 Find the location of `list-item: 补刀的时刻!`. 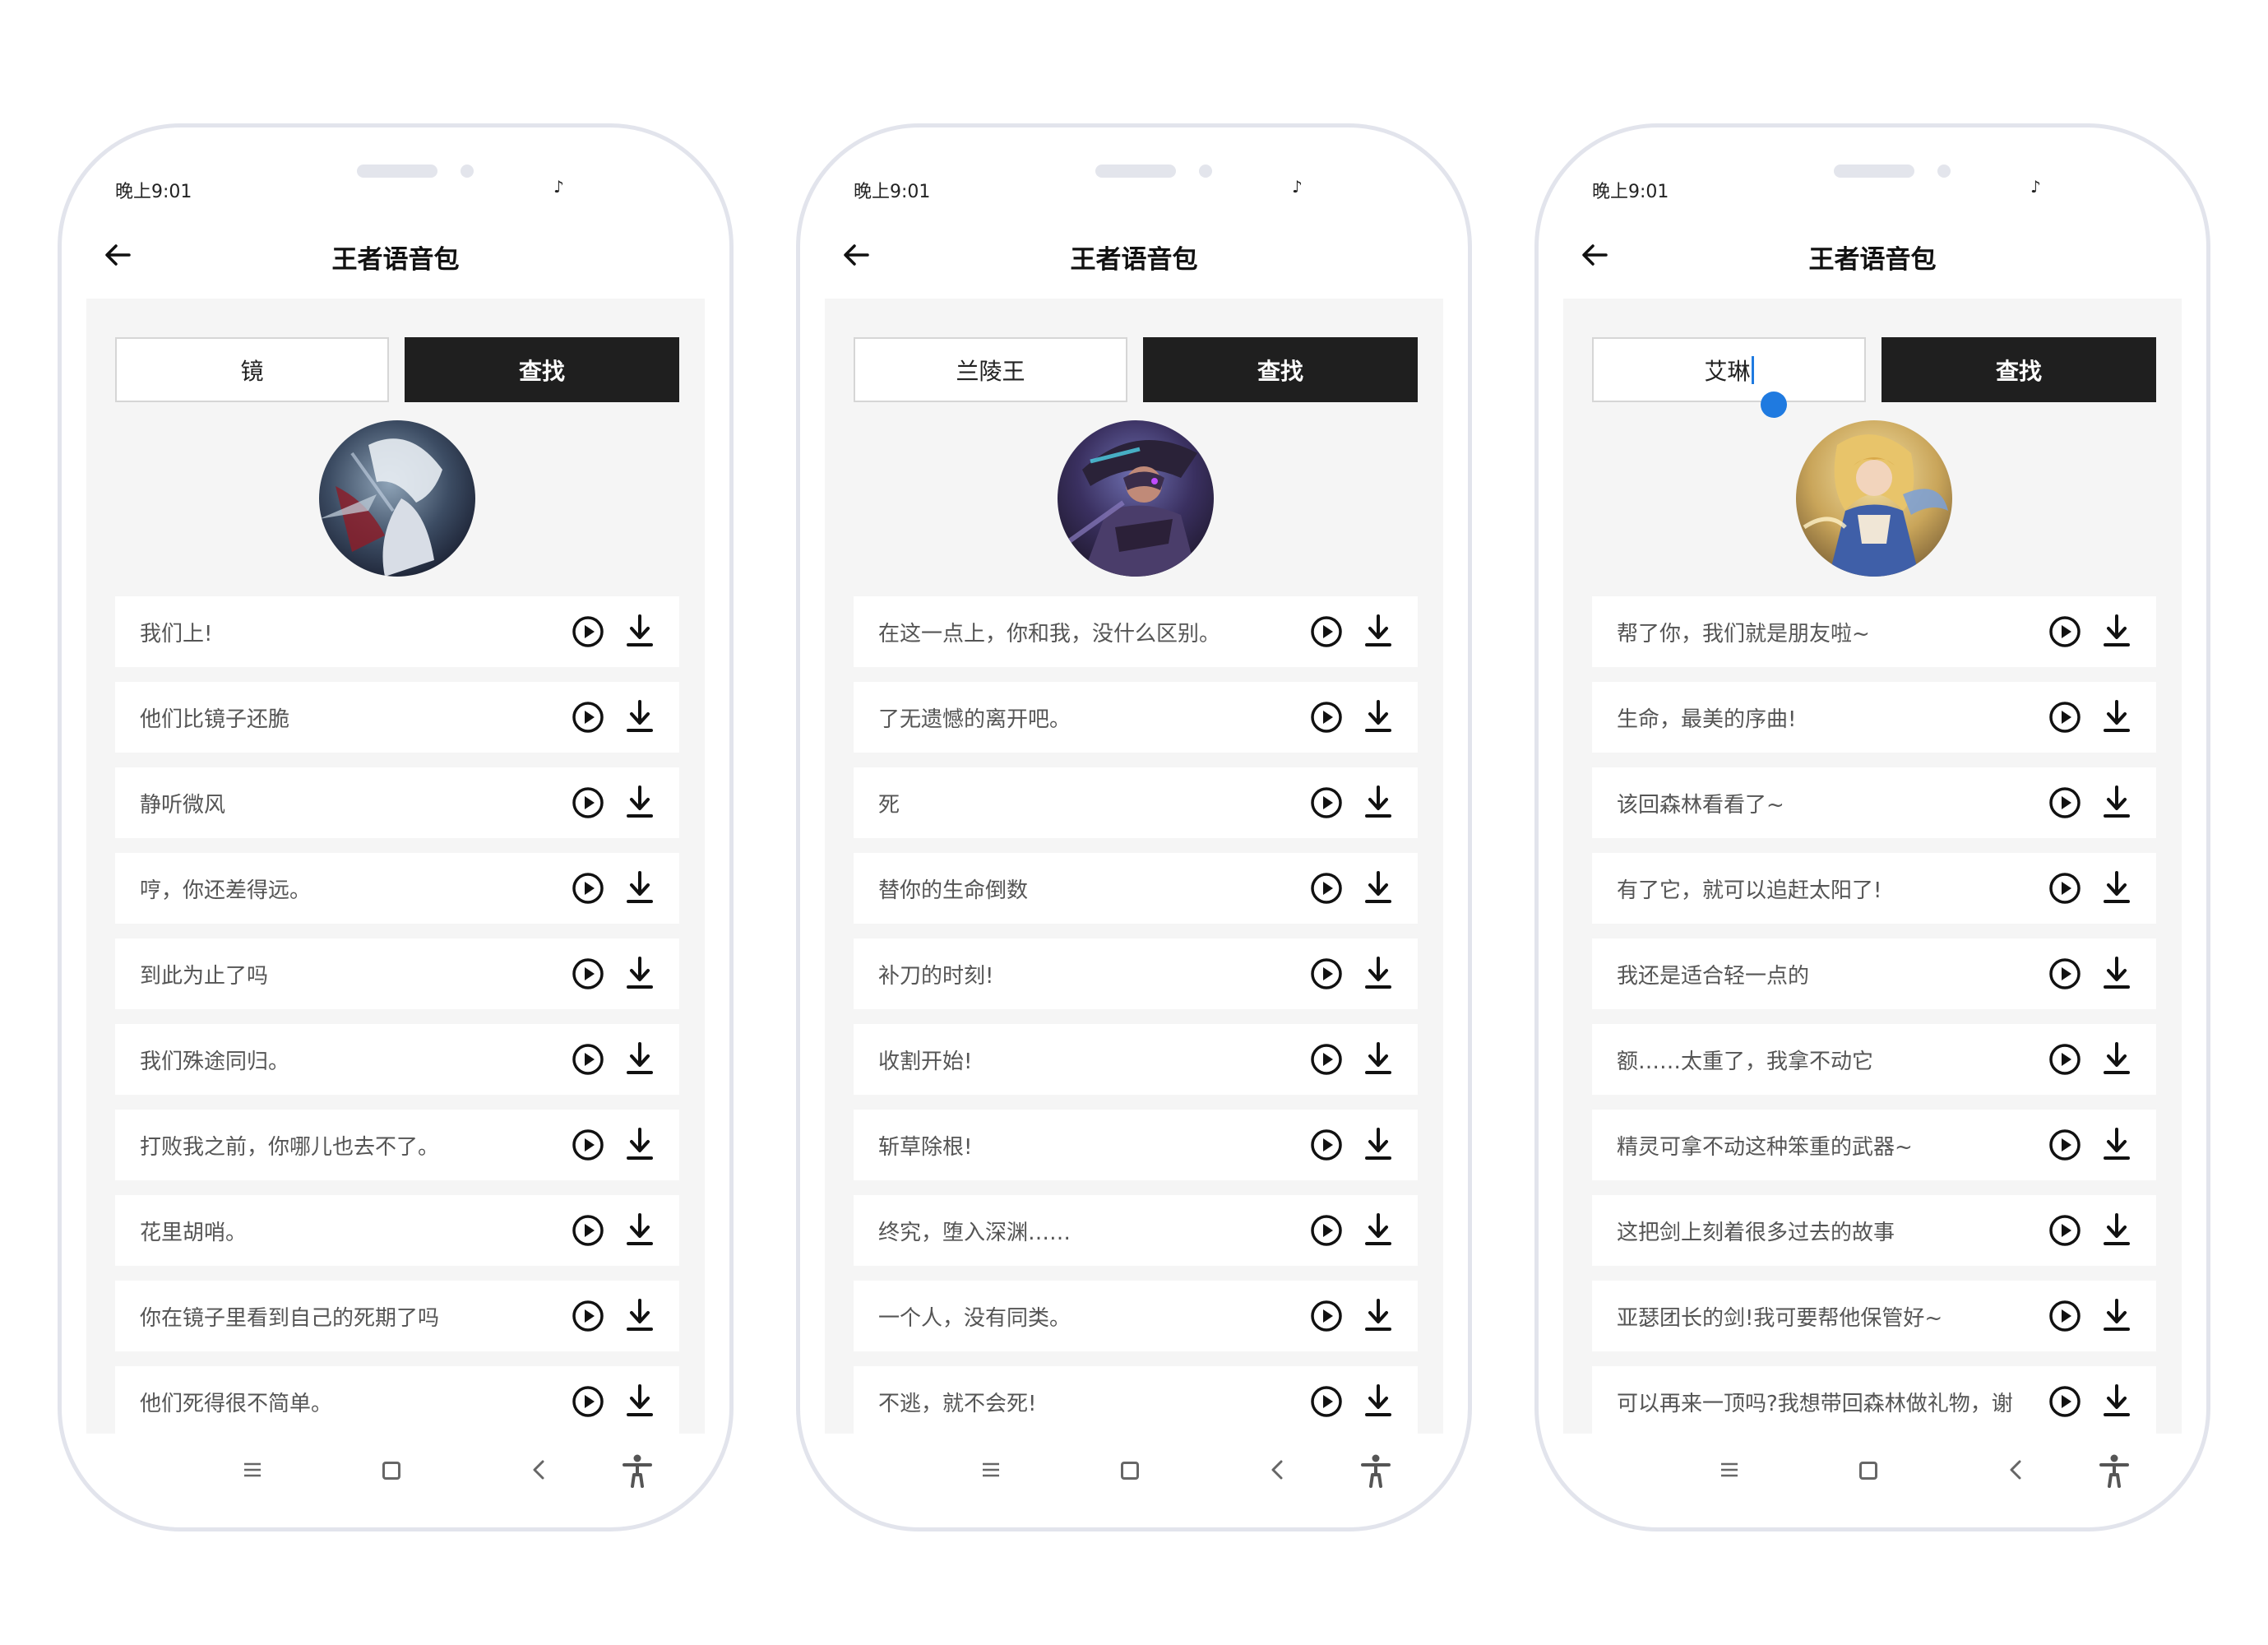

list-item: 补刀的时刻! is located at coordinates (1136, 973).